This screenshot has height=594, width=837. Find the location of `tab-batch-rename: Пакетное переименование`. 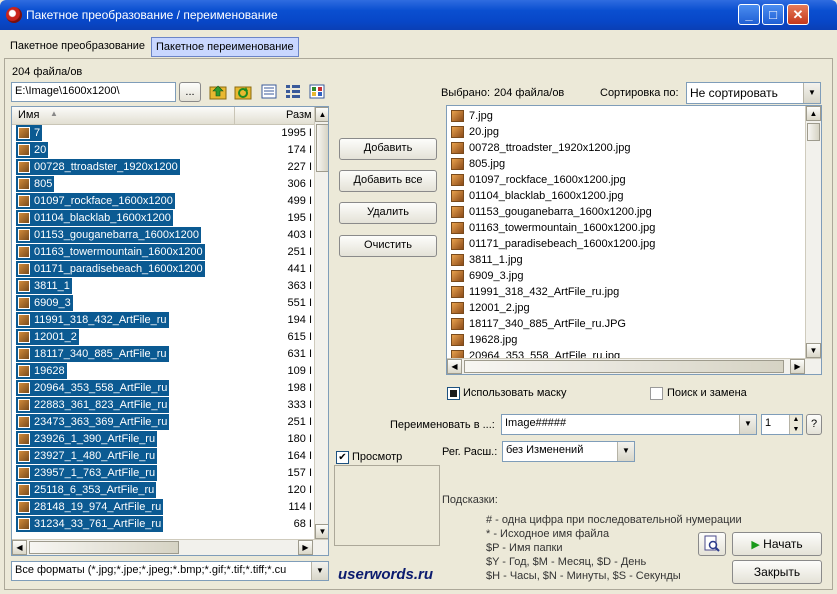

tab-batch-rename: Пакетное переименование is located at coordinates (225, 47).